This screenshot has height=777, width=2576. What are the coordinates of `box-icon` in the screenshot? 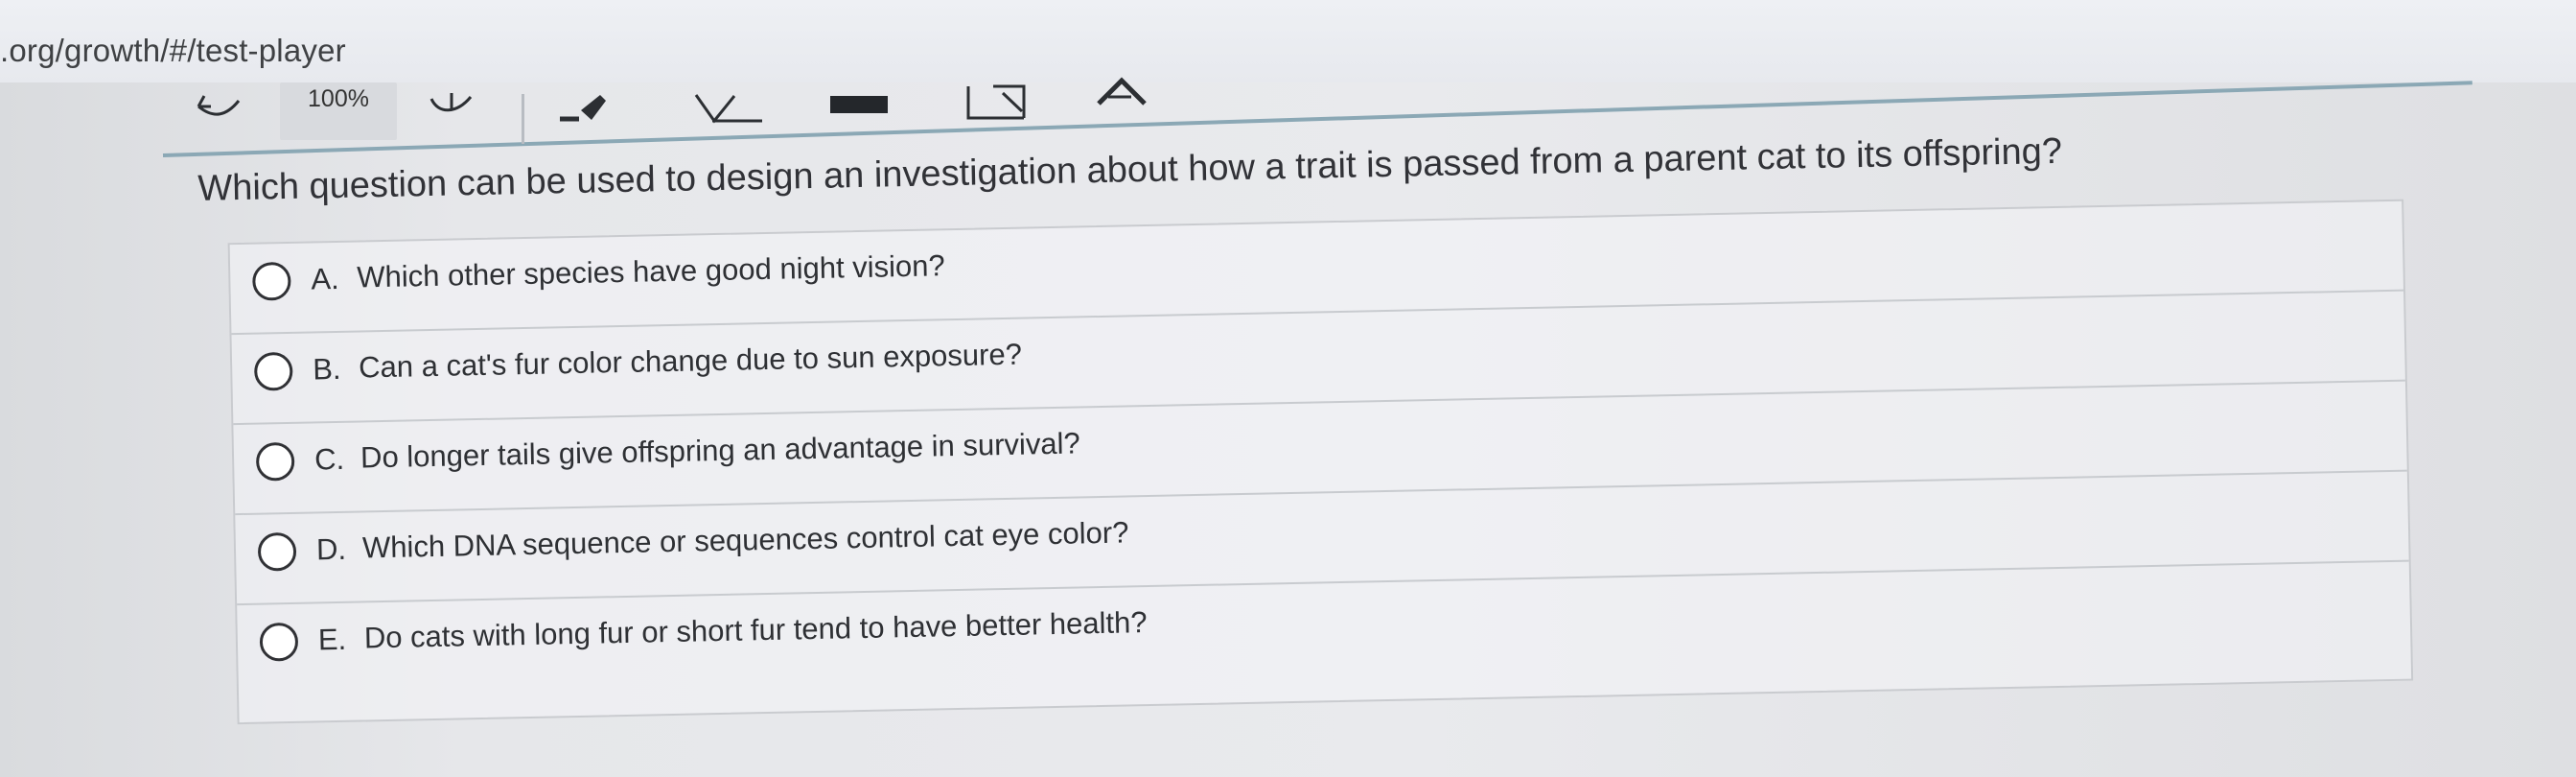 It's located at (999, 102).